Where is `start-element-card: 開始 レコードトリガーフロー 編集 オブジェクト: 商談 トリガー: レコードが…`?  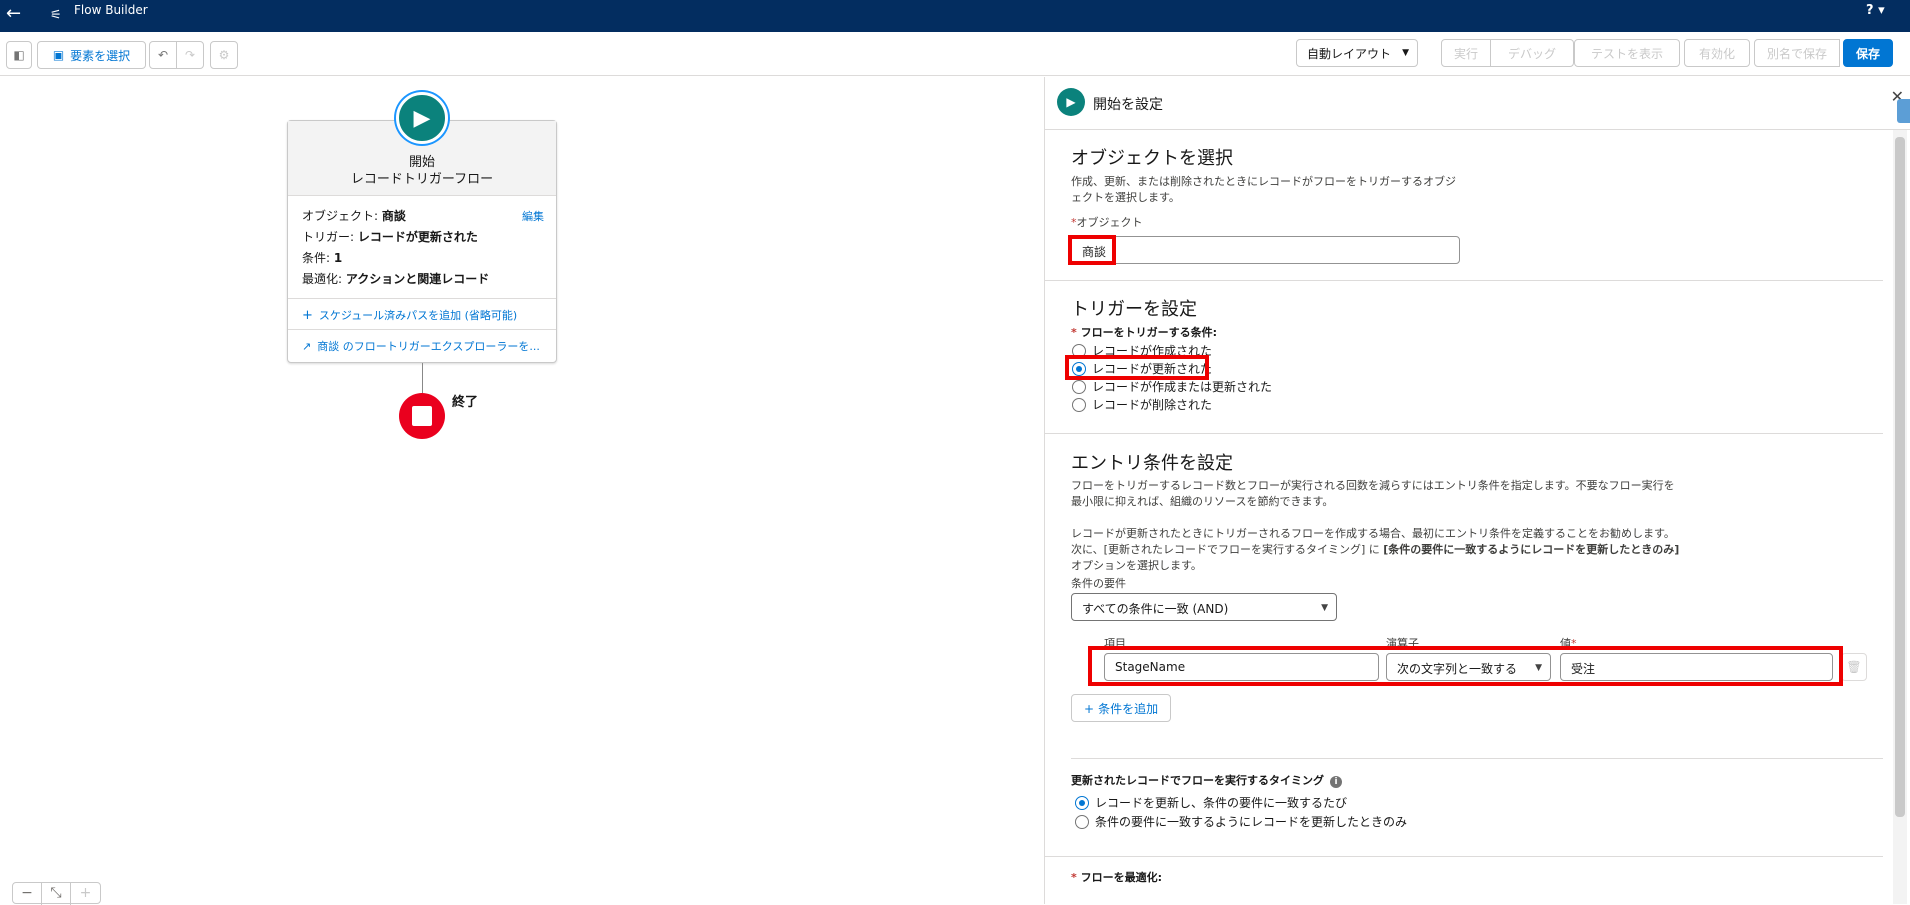
start-element-card: 開始 レコードトリガーフロー 編集 オブジェクト: 商談 トリガー: レコードが… is located at coordinates (422, 241).